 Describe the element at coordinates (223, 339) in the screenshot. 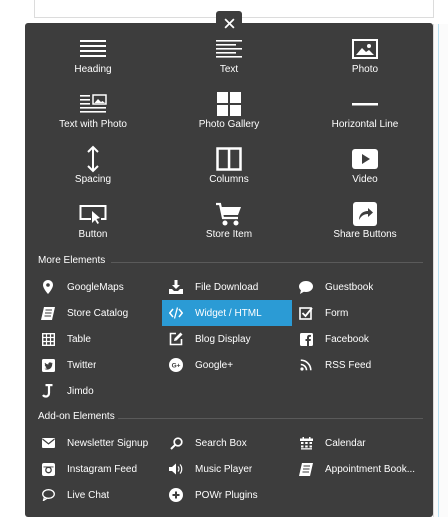

I see `element-label: Blog Display` at that location.